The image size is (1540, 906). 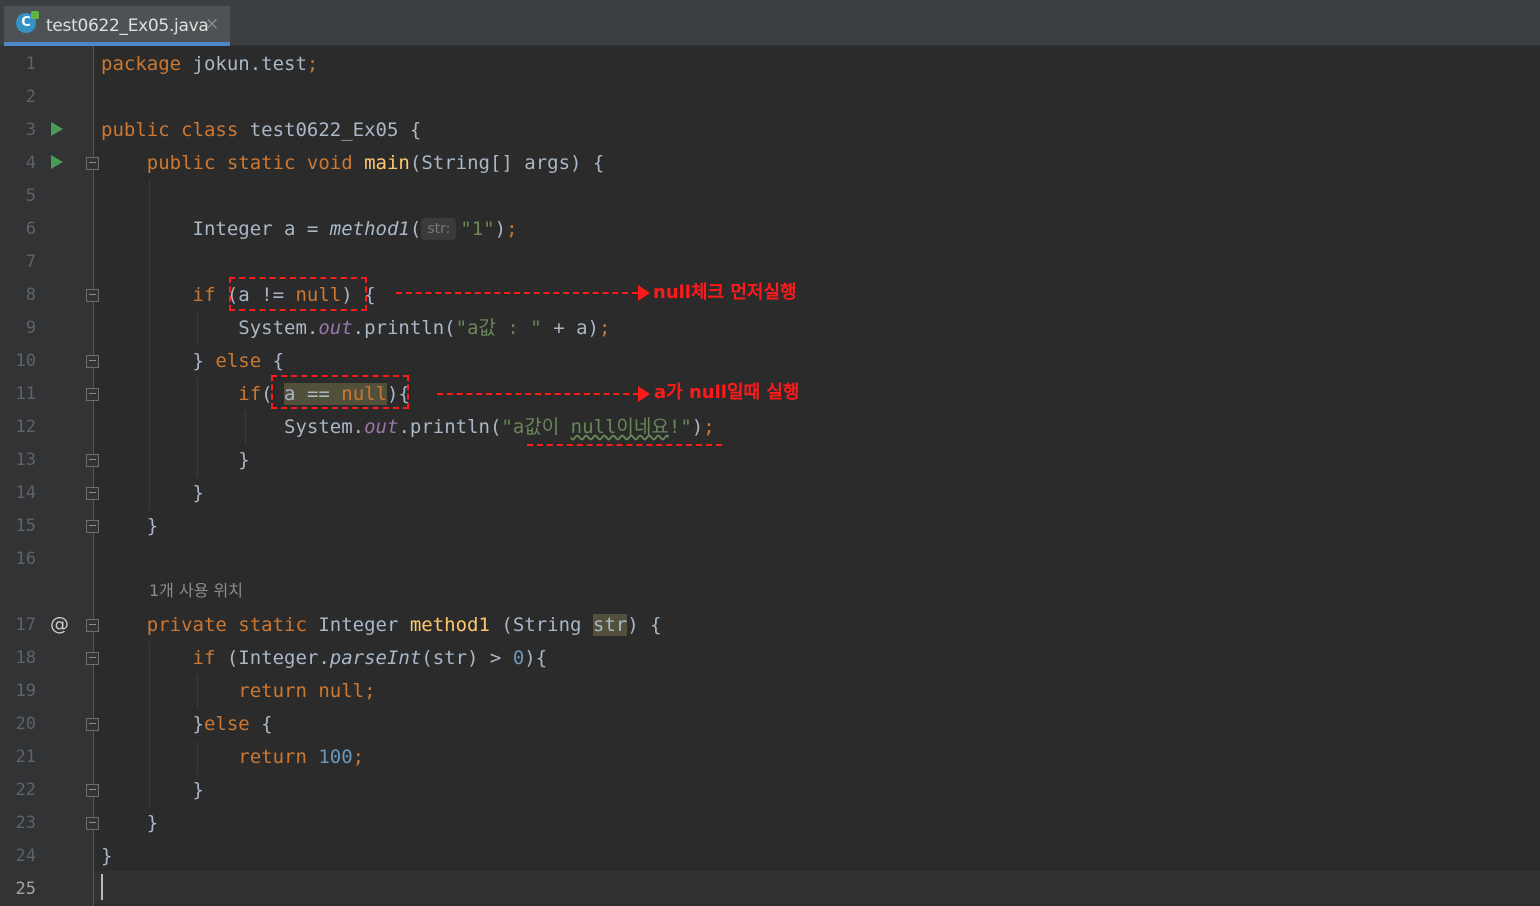 I want to click on line-number: 19, so click(x=25, y=691).